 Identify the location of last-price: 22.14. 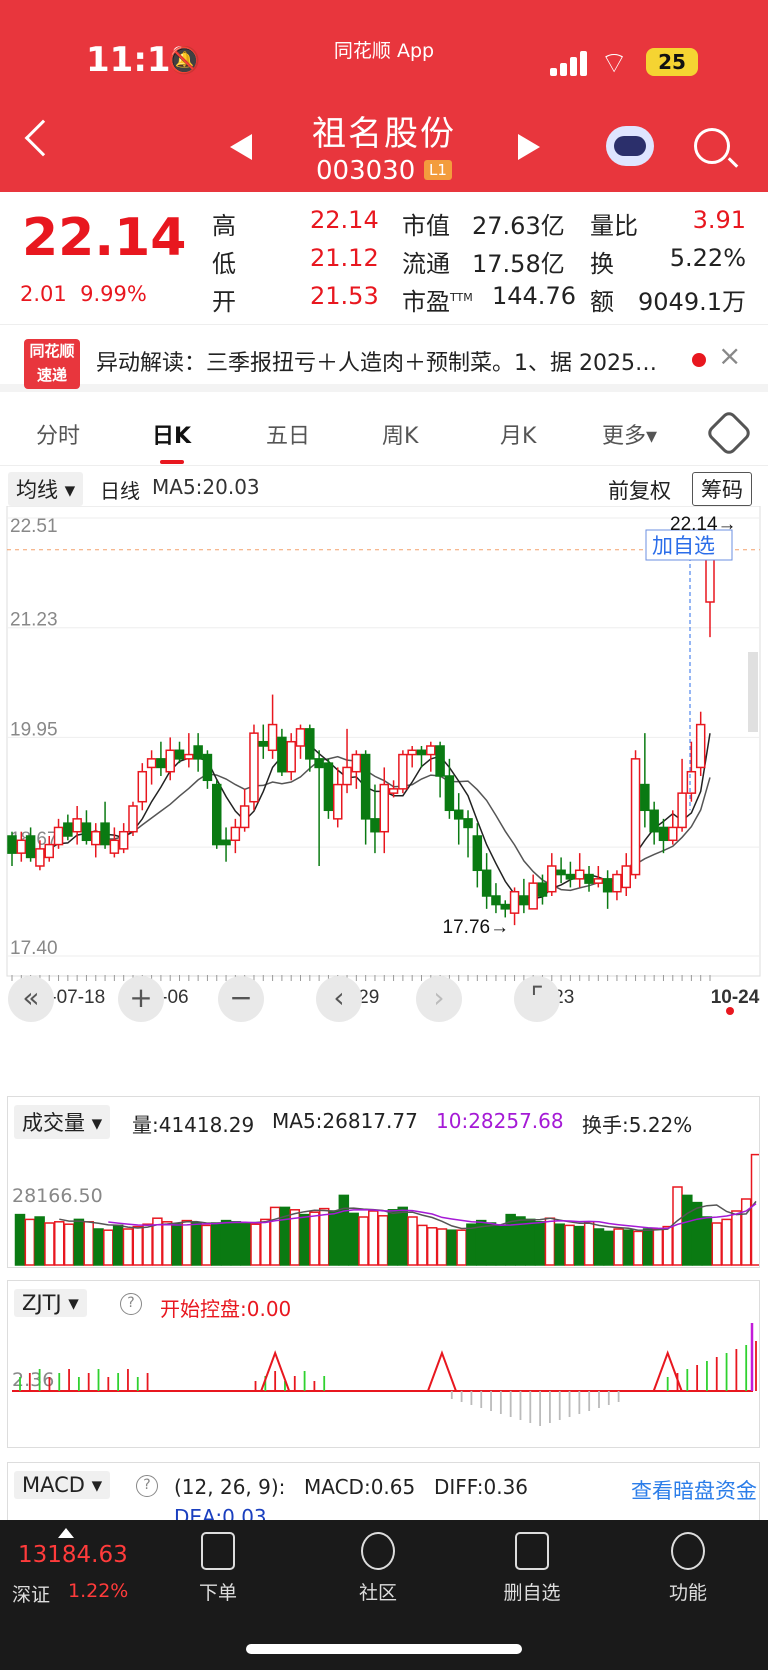
(104, 238).